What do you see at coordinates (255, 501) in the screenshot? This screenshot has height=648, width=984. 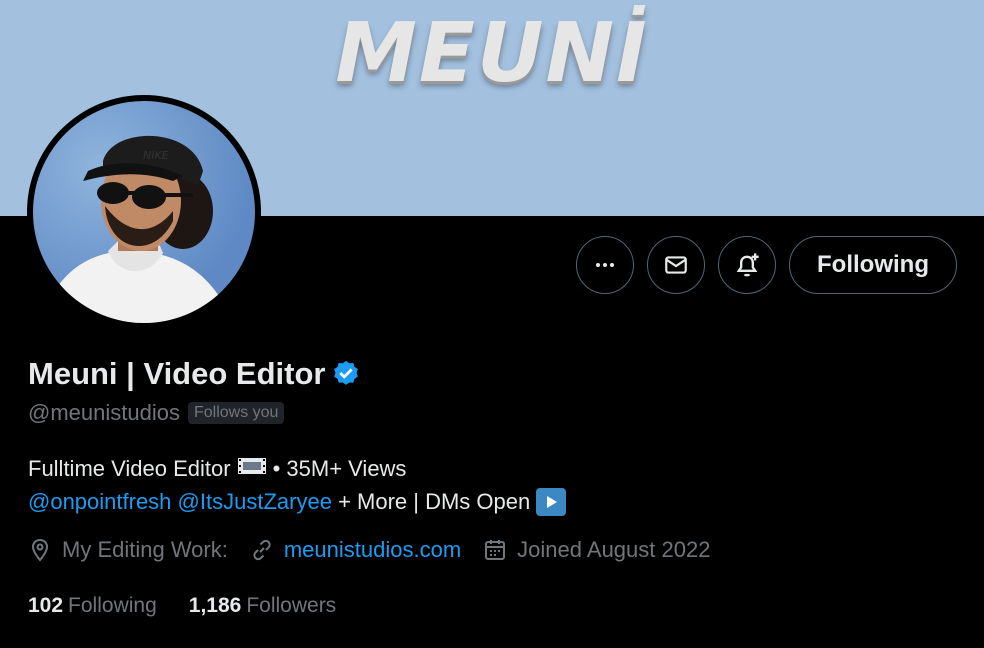 I see `mention-link: @ItsJustZaryee` at bounding box center [255, 501].